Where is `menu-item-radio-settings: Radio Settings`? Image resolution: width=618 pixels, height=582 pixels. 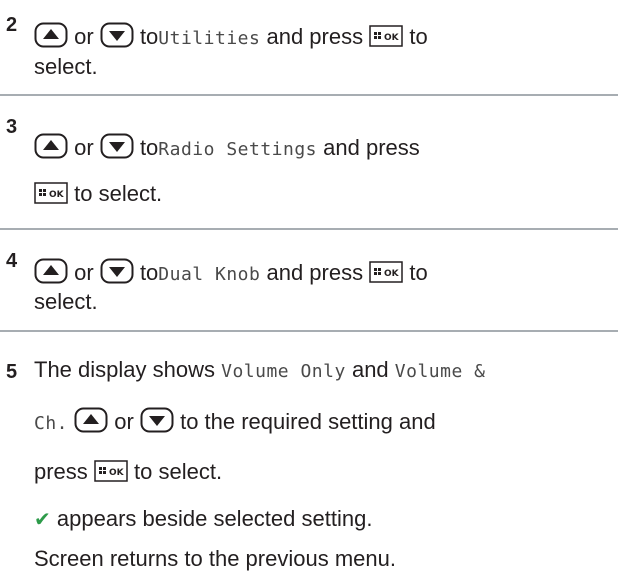
menu-item-radio-settings: Radio Settings is located at coordinates (238, 149).